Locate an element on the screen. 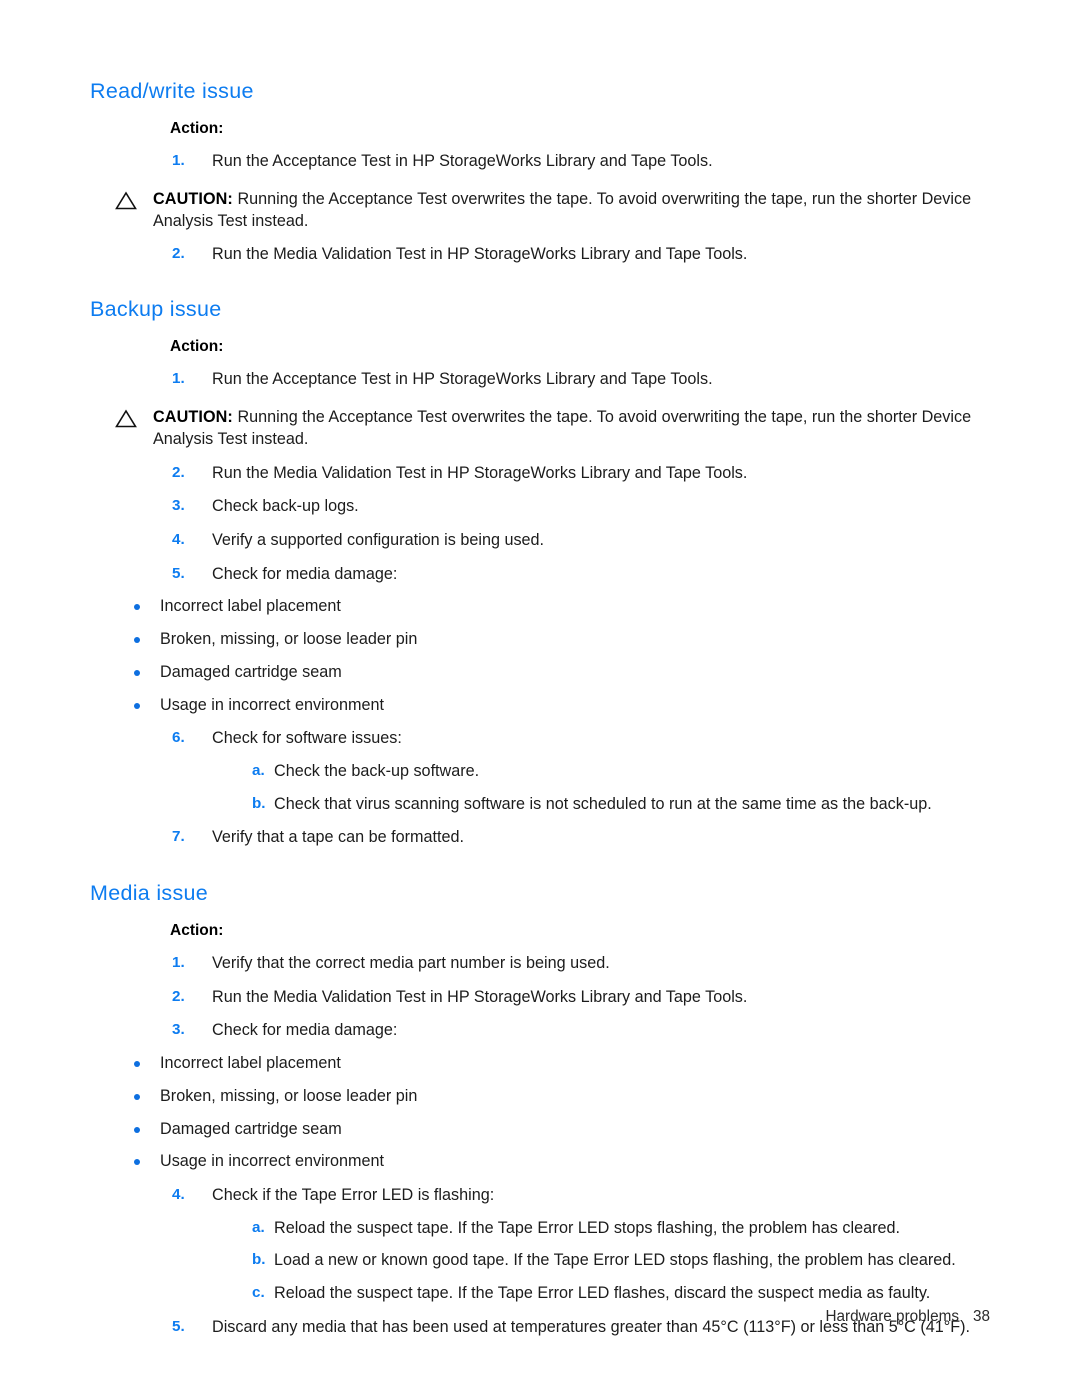  step-item: 3. Check back-up logs. is located at coordinates (581, 507).